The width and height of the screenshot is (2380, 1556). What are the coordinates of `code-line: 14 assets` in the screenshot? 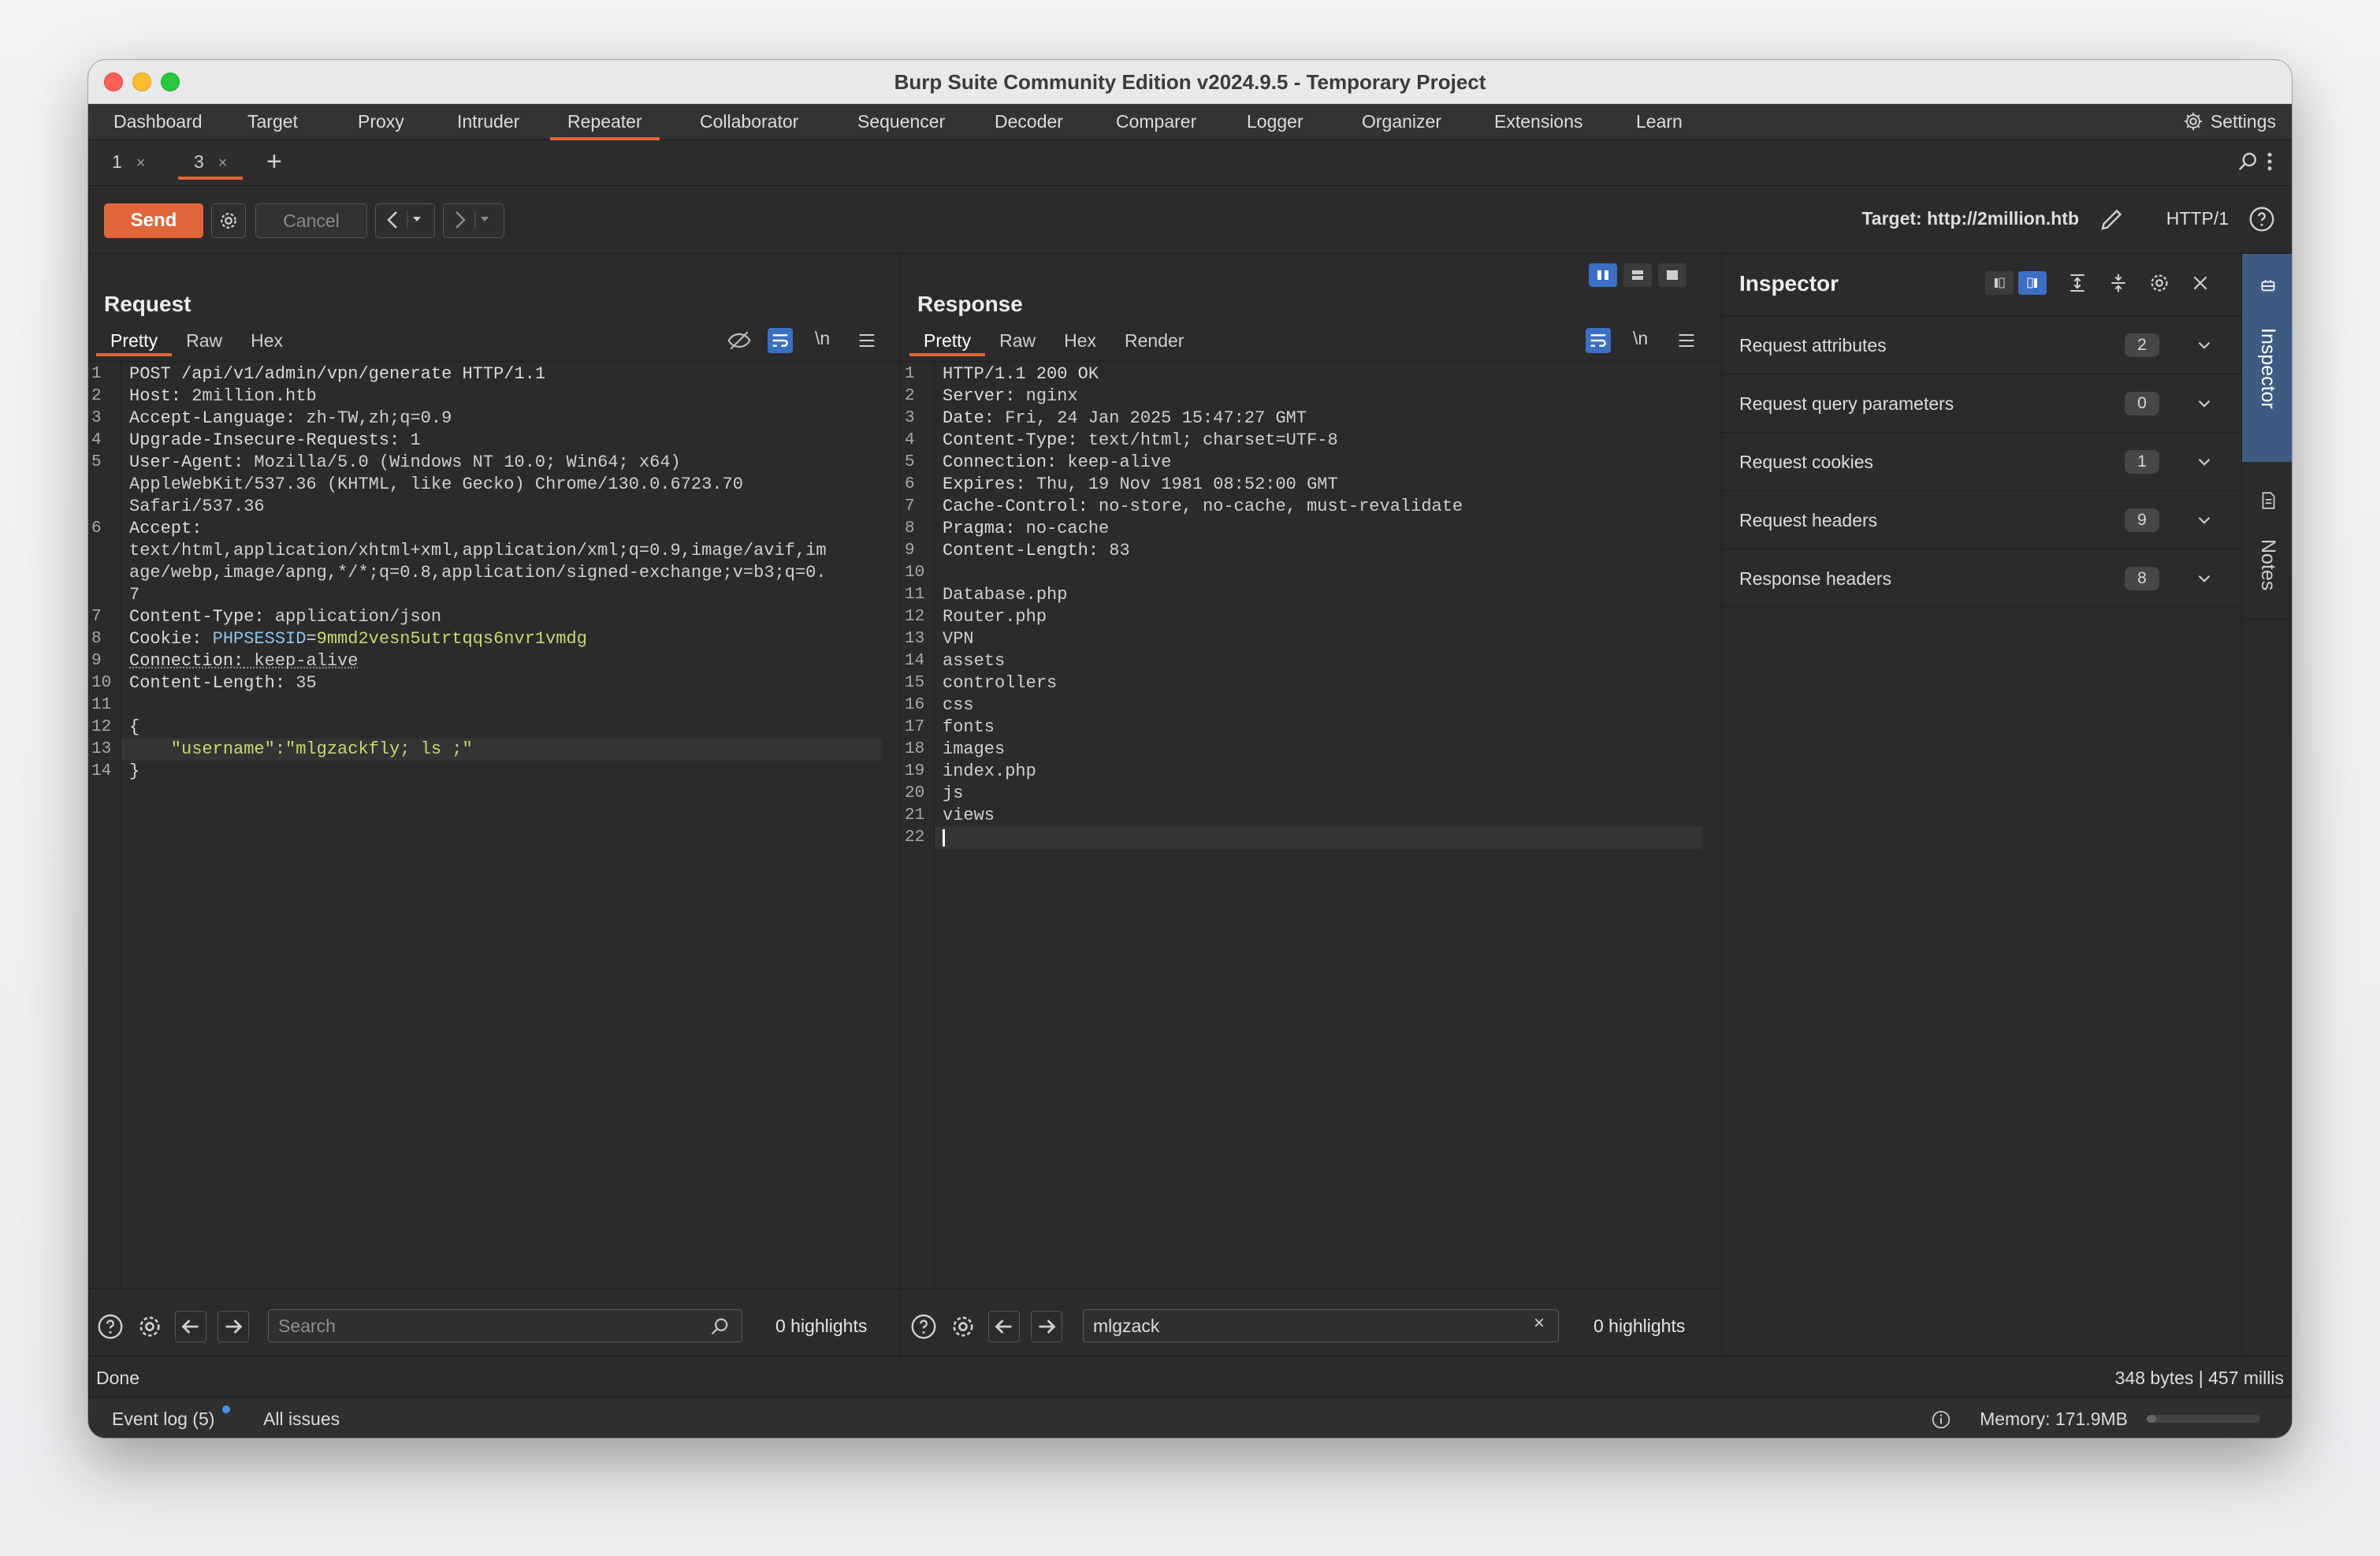 It's located at (955, 661).